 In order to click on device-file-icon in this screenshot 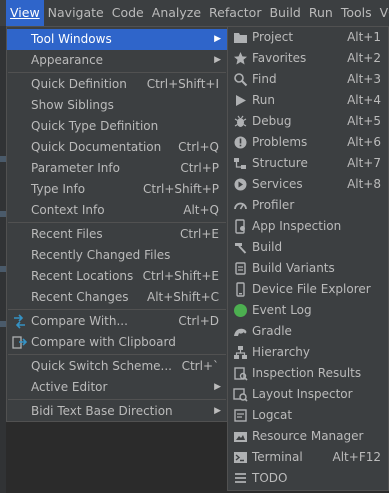, I will do `click(240, 289)`.